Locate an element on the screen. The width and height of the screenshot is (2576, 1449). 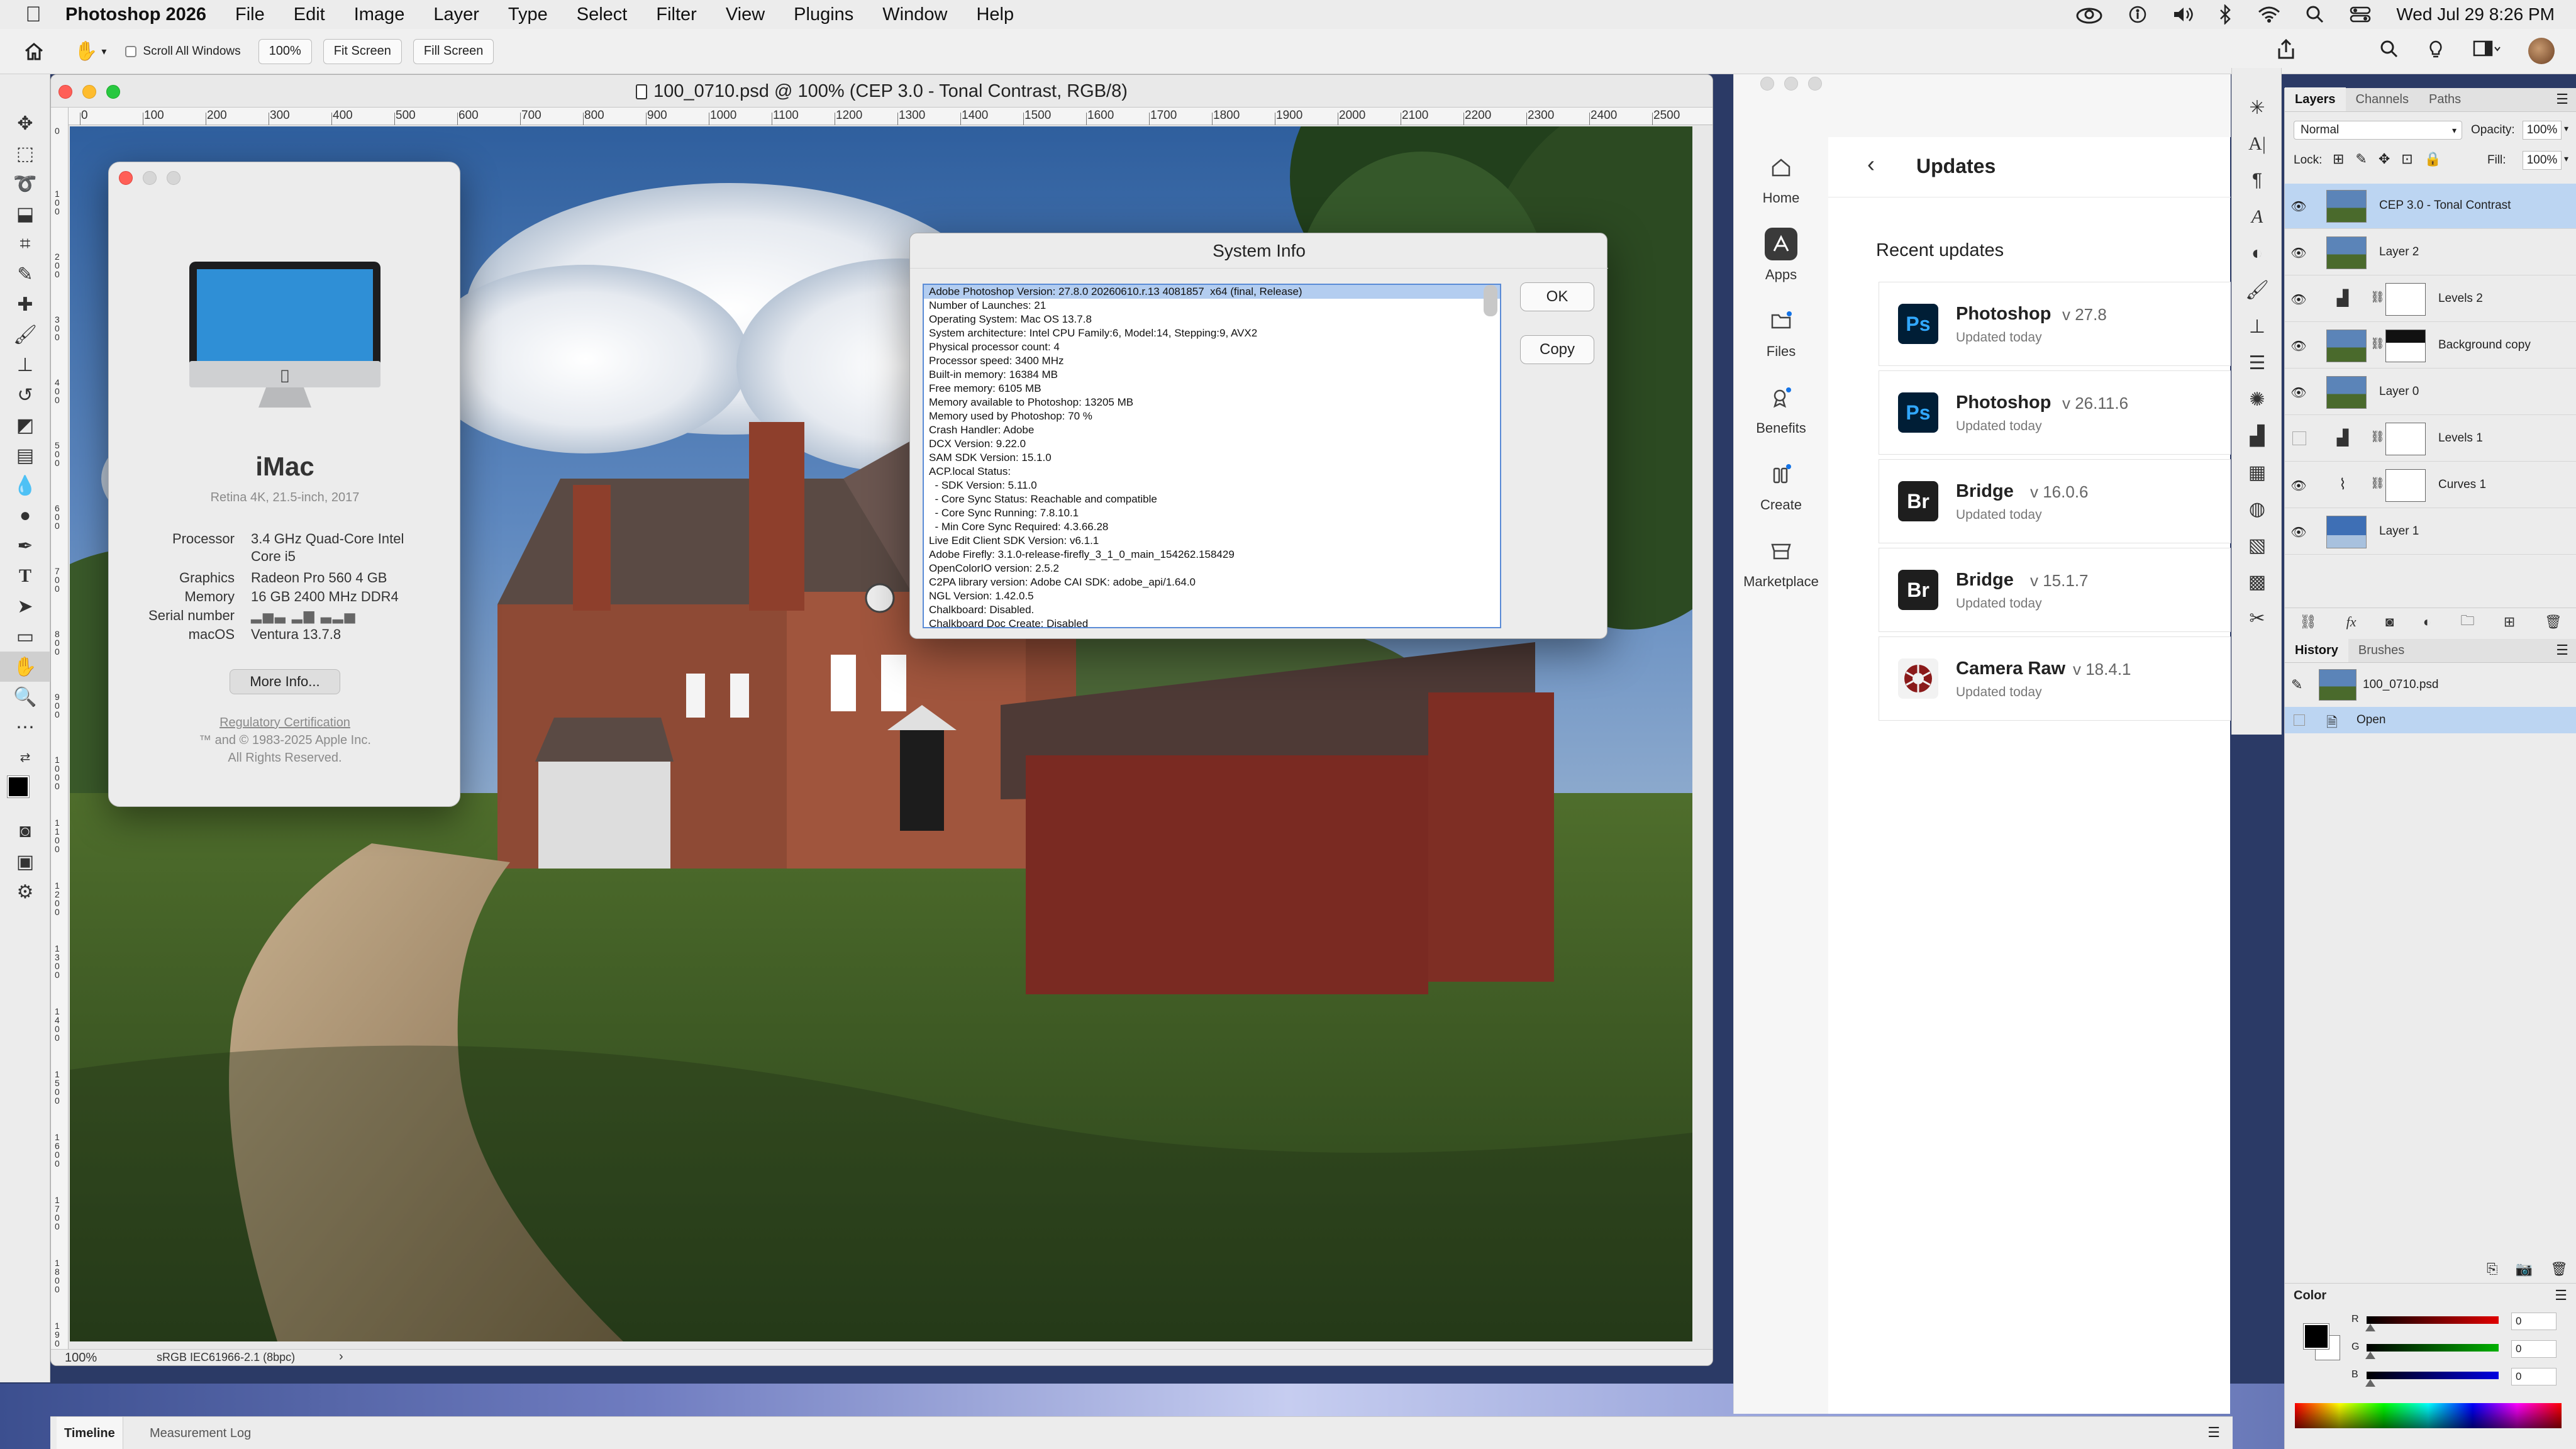
quick-mask-icon: ◙ is located at coordinates (25, 831).